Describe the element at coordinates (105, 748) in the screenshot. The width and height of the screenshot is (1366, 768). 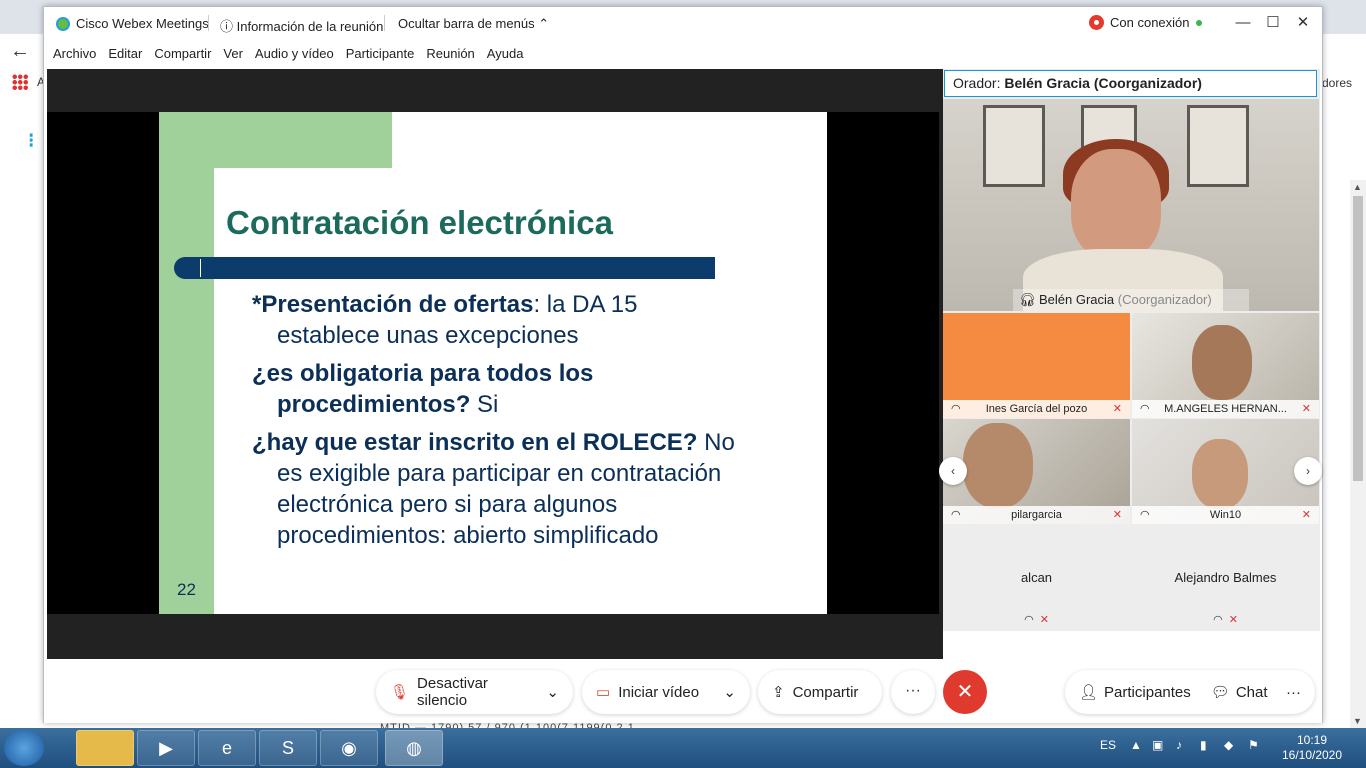
I see `explorer-icon` at that location.